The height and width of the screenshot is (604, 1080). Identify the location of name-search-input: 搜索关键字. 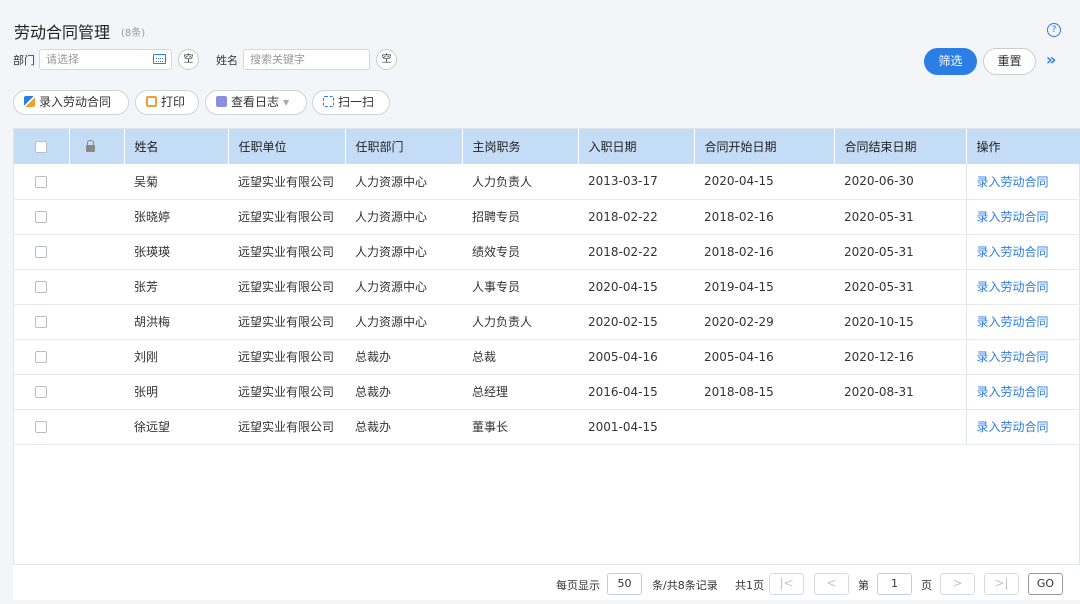
(306, 59).